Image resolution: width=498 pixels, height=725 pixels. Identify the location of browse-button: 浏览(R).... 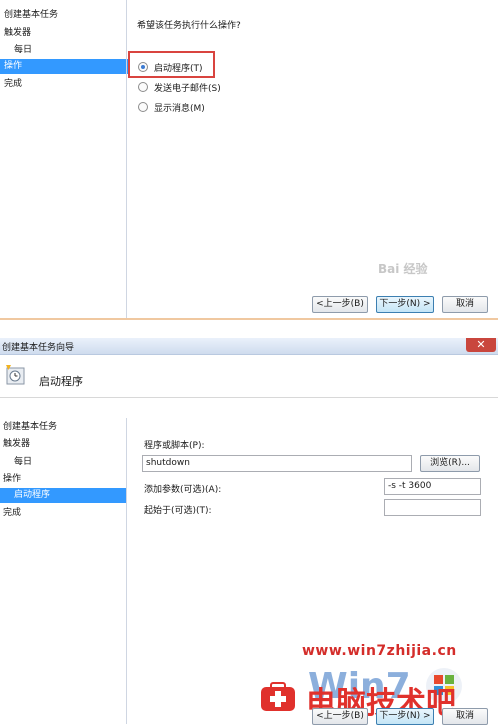
(450, 463).